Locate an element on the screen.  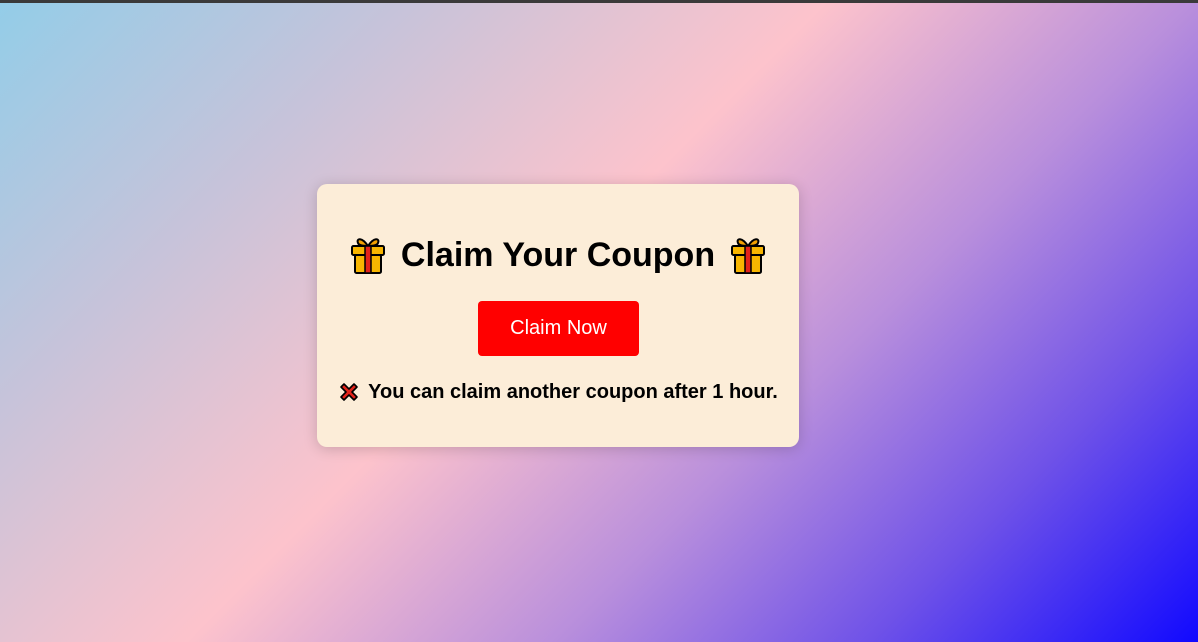
page-title: Claim Your Coupon is located at coordinates (558, 255).